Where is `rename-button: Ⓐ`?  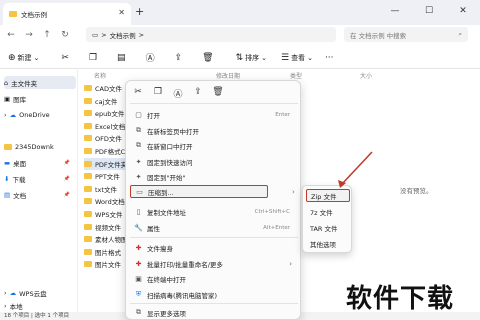
rename-button: Ⓐ is located at coordinates (150, 57).